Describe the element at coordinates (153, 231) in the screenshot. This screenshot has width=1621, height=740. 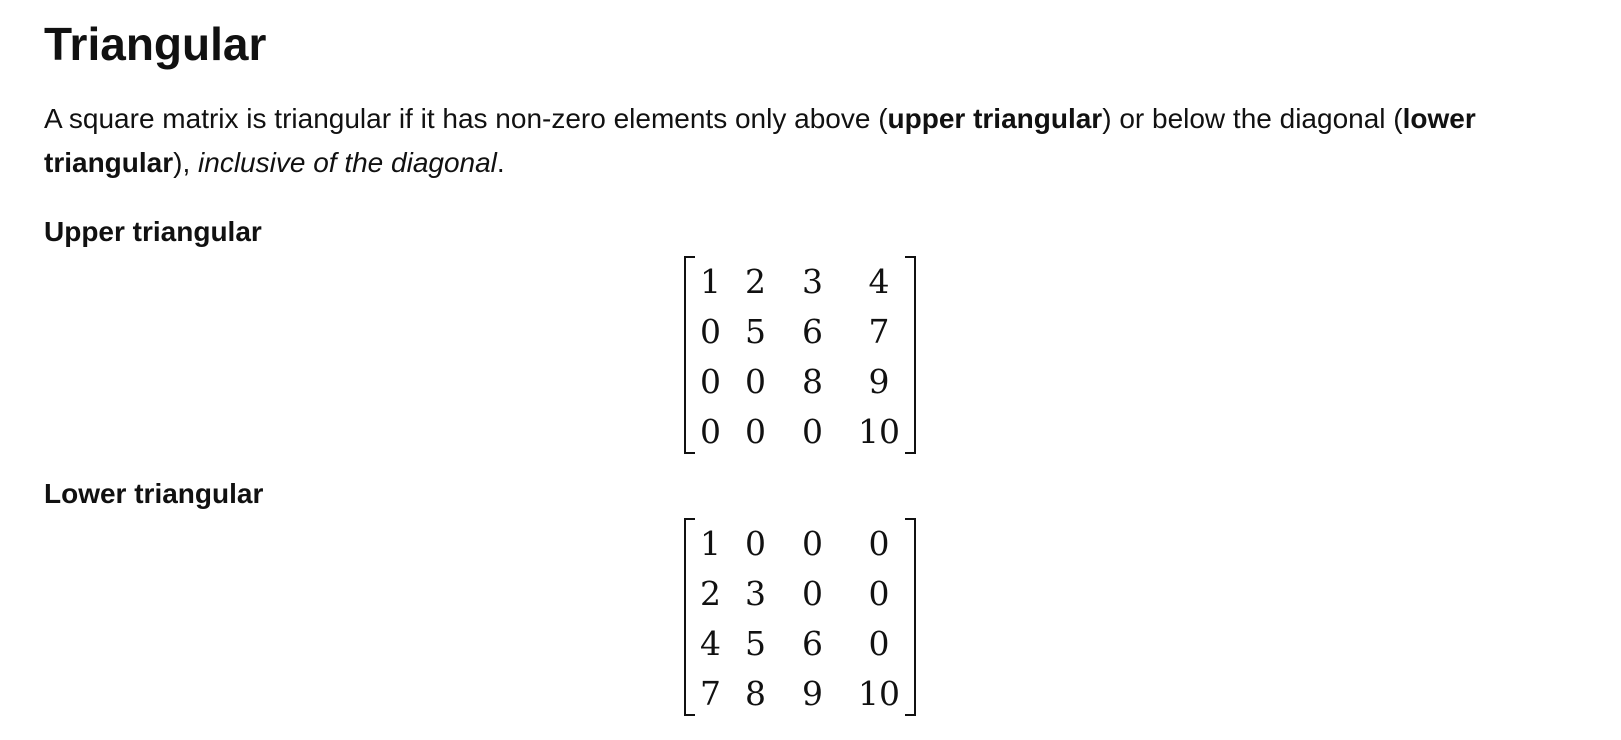
I see `upper-triangular-heading: Upper triangular` at that location.